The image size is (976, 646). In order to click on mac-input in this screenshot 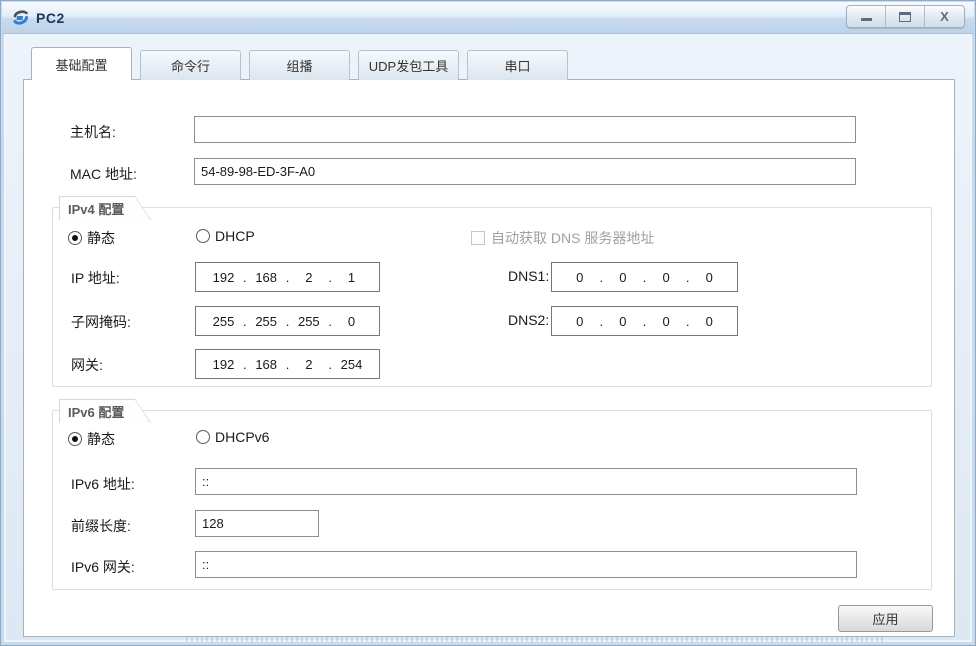, I will do `click(525, 171)`.